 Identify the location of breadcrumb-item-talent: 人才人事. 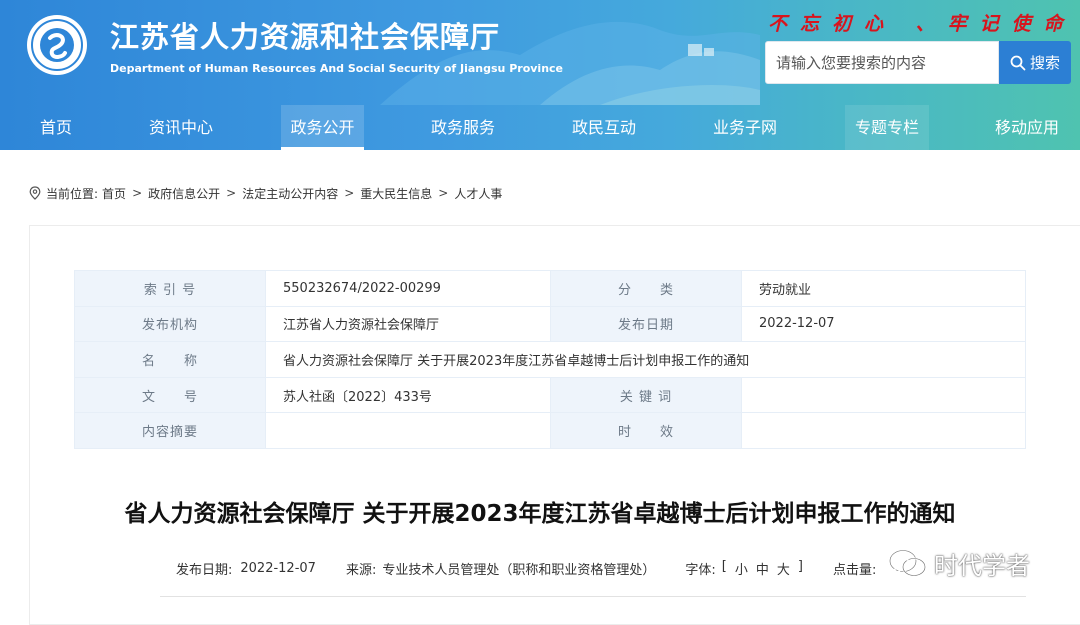
(478, 193).